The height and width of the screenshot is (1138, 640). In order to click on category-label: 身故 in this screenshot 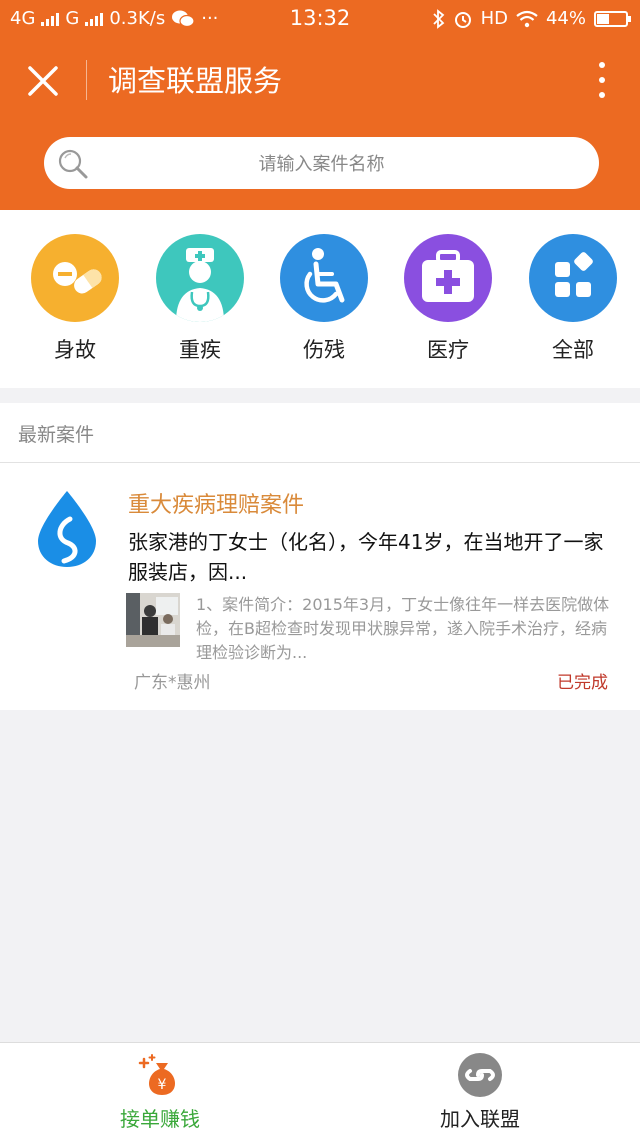, I will do `click(75, 350)`.